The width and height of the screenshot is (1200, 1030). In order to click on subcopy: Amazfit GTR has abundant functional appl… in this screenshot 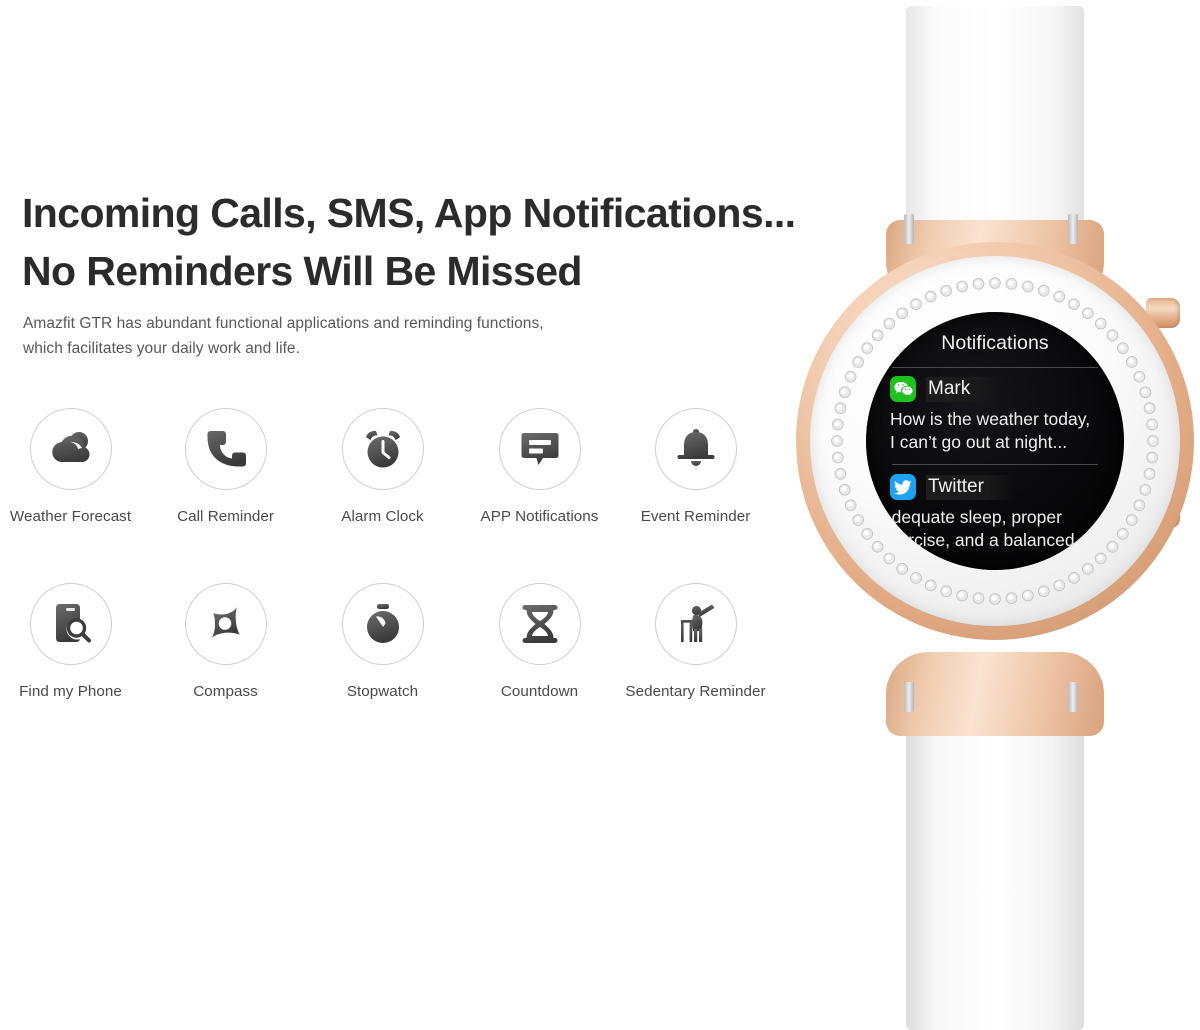, I will do `click(373, 336)`.